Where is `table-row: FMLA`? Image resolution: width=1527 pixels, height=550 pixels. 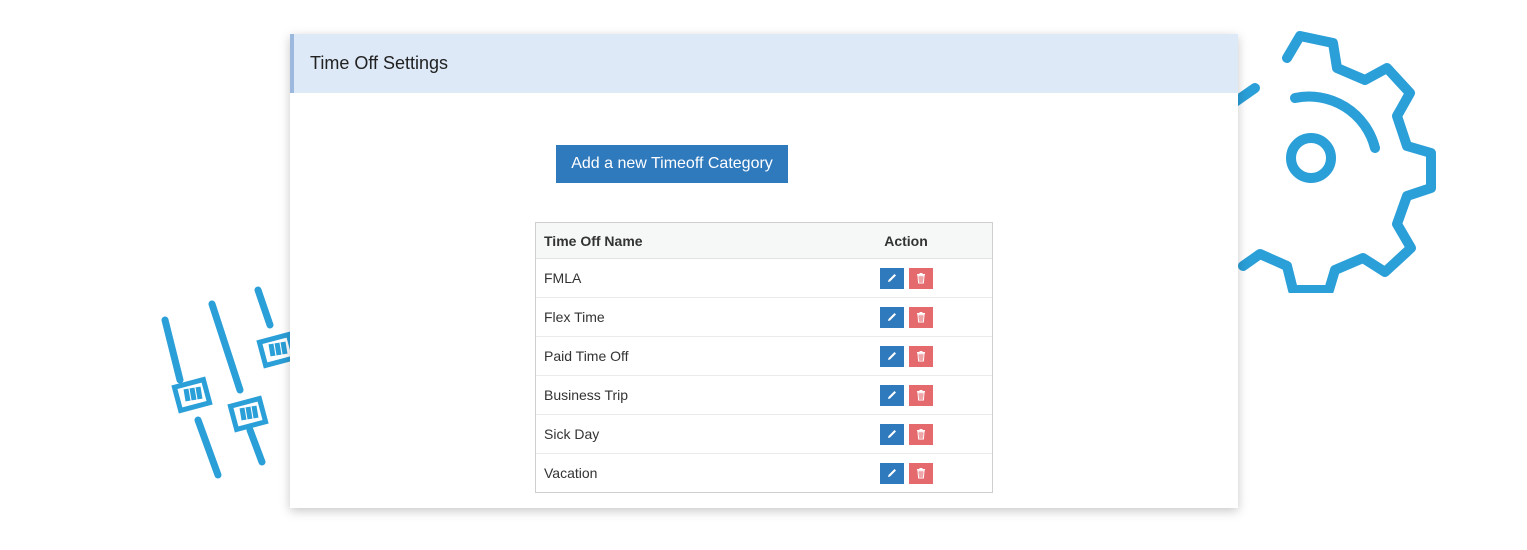 table-row: FMLA is located at coordinates (764, 278).